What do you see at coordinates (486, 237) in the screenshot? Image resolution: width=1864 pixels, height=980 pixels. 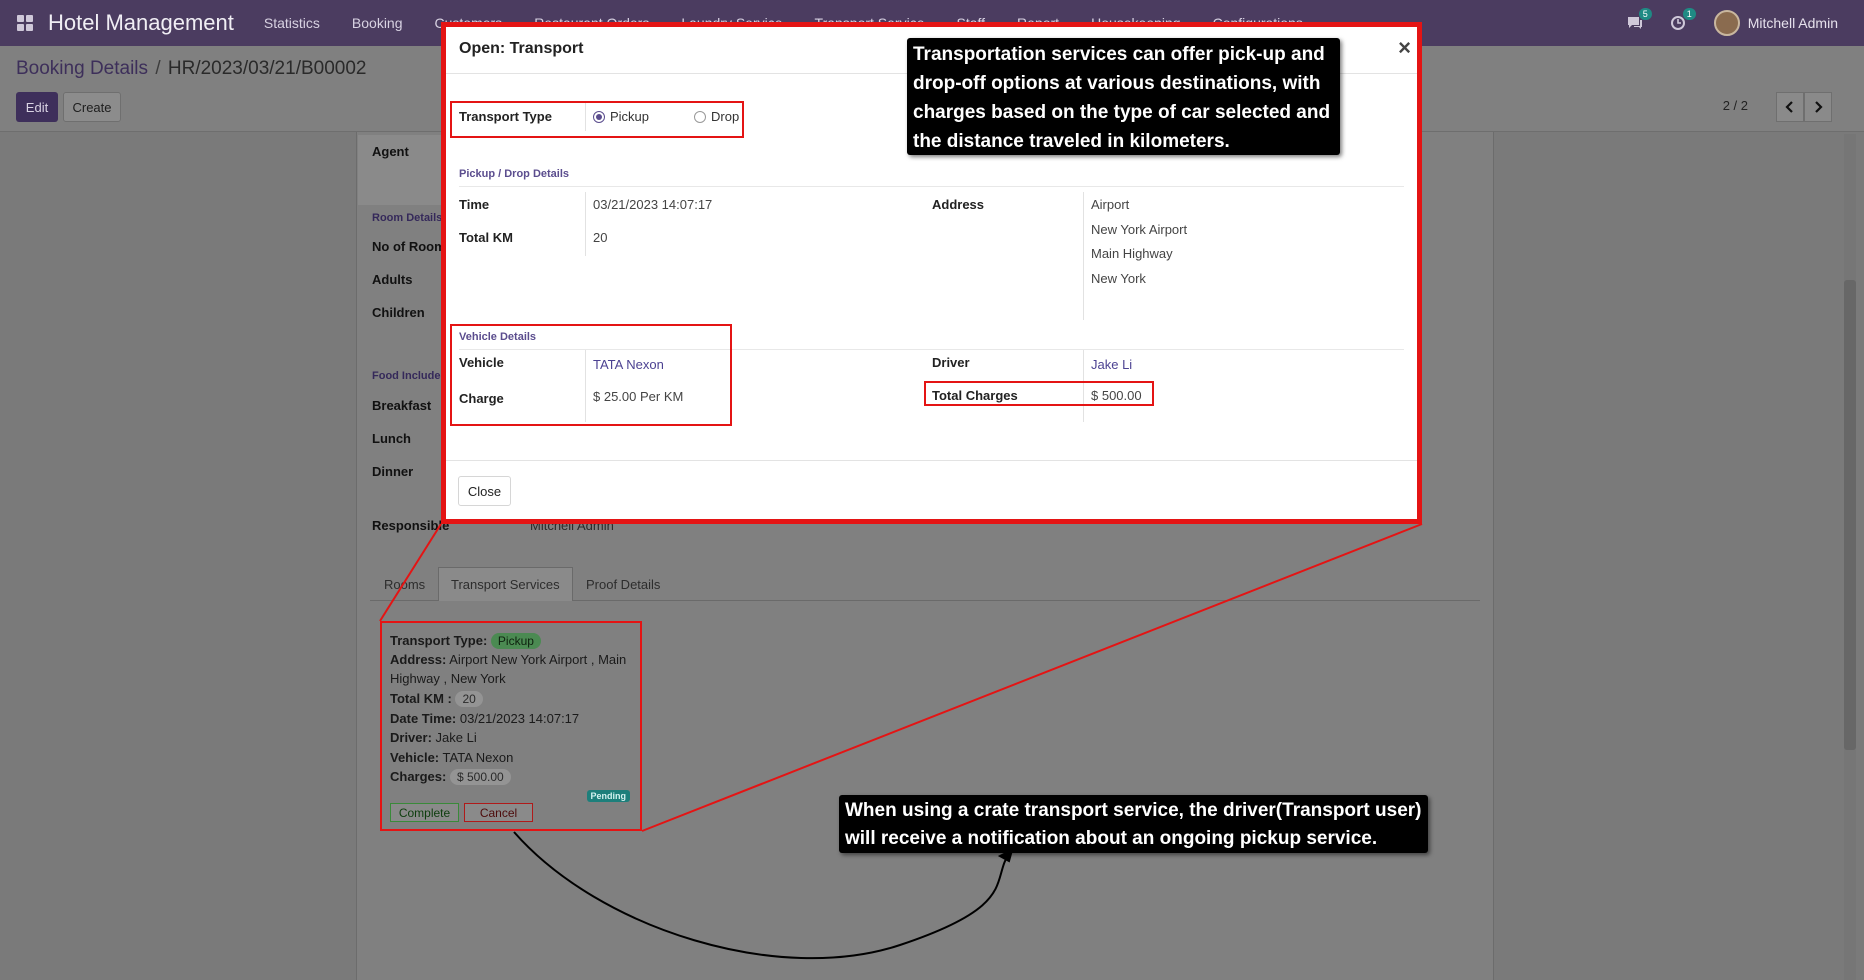 I see `total-km-label: Total KM` at bounding box center [486, 237].